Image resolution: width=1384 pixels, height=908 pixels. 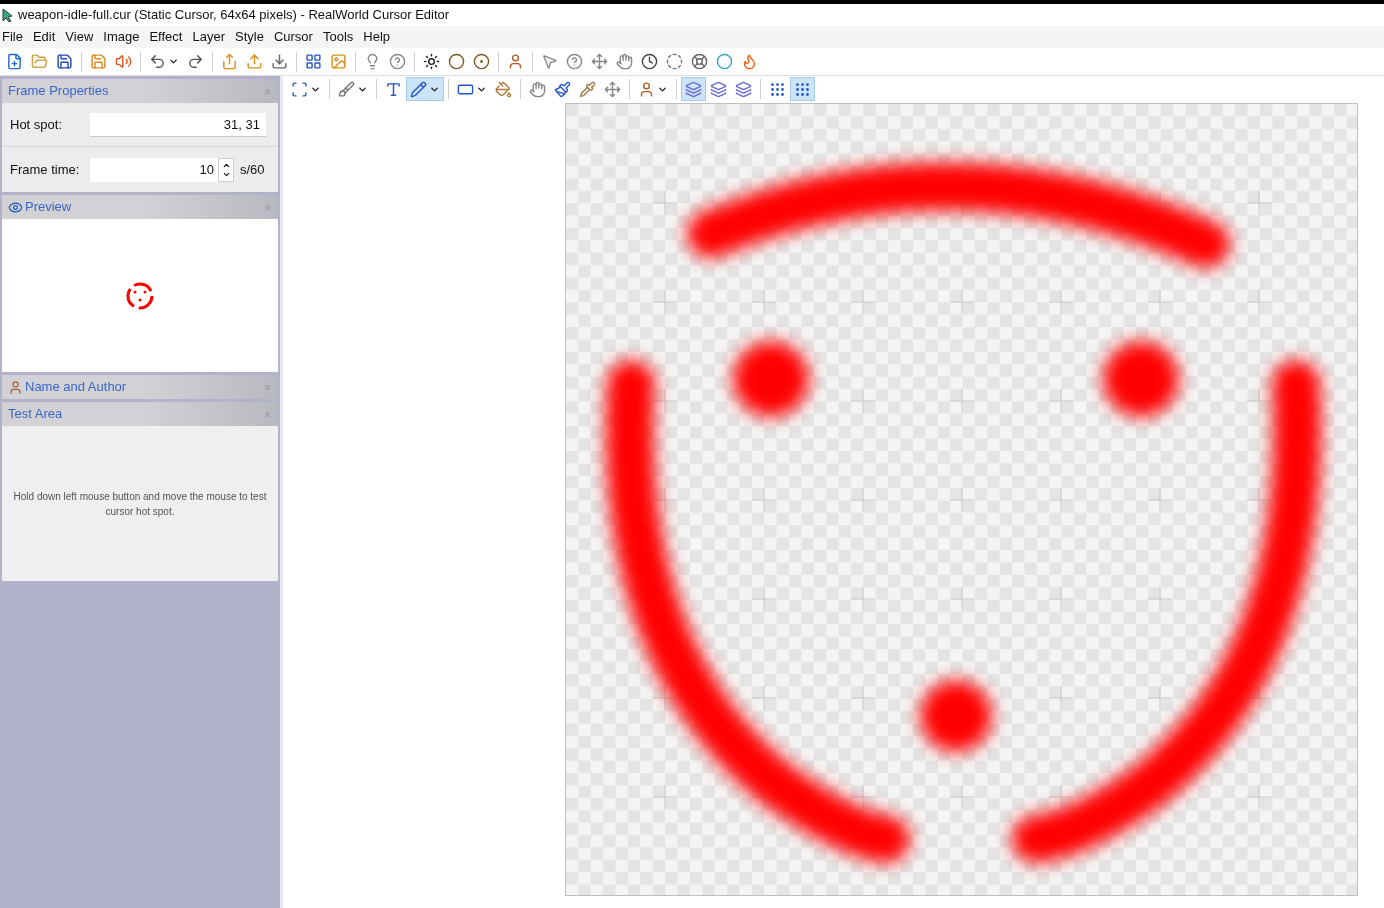 I want to click on speaker-icon, so click(x=123, y=61).